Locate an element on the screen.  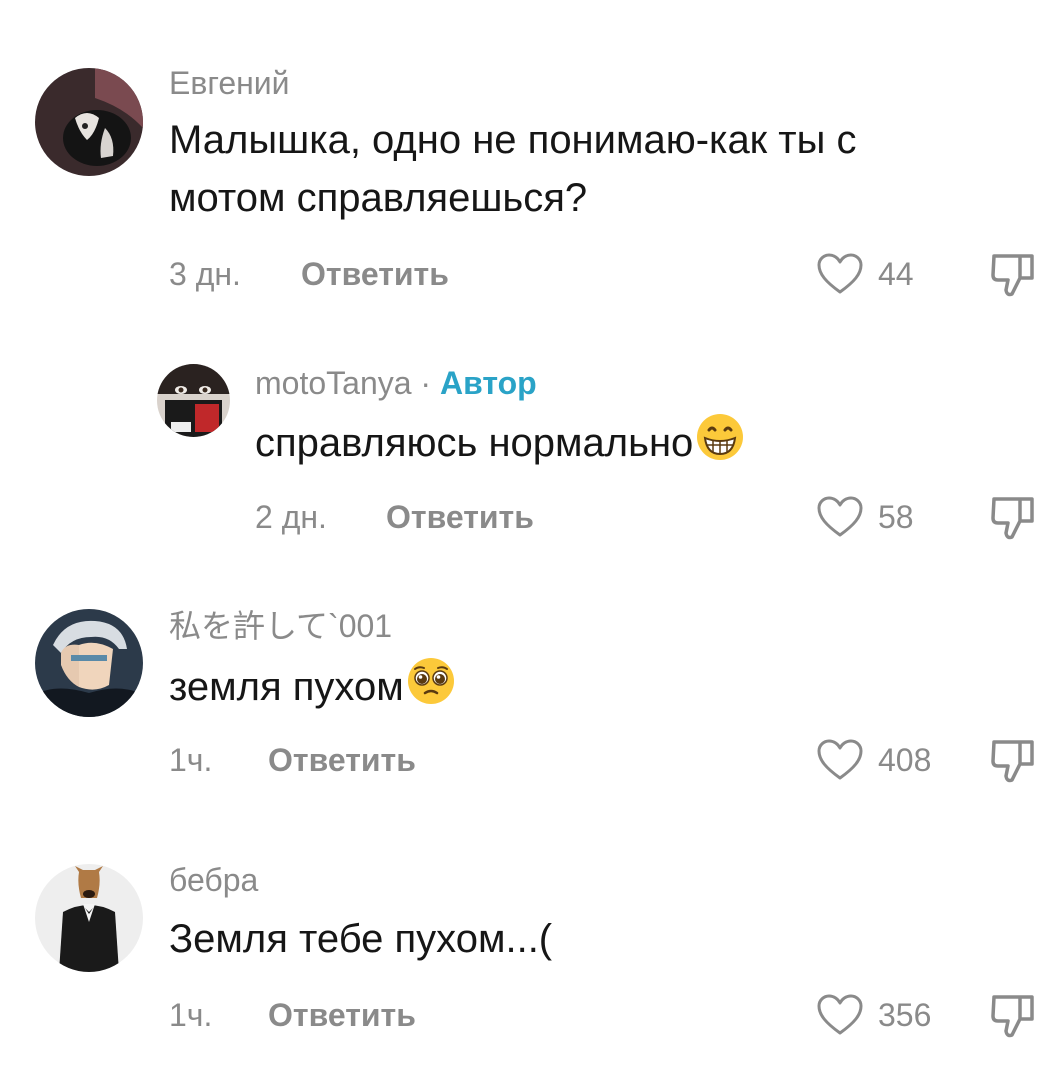
username-row: motoTanya · Автор is located at coordinates (396, 383).